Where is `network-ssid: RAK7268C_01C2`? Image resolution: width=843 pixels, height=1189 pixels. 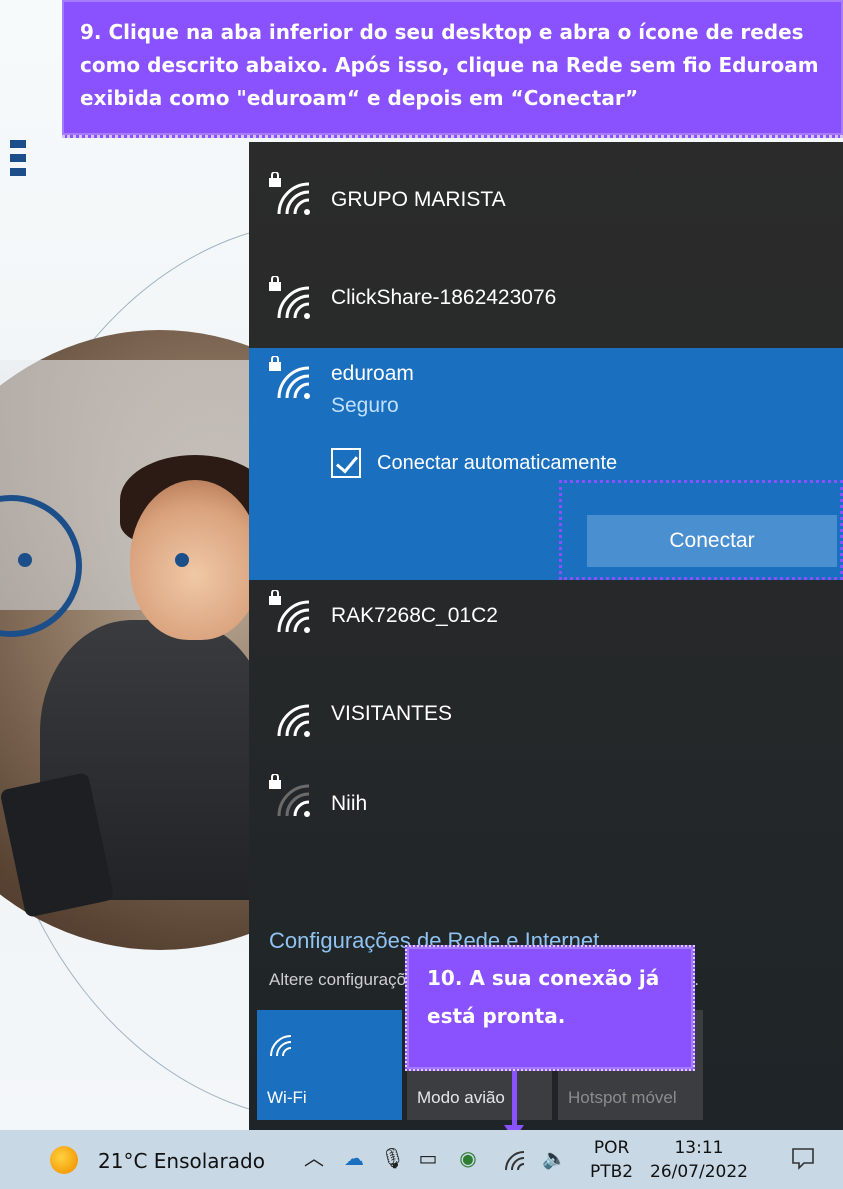
network-ssid: RAK7268C_01C2 is located at coordinates (414, 615).